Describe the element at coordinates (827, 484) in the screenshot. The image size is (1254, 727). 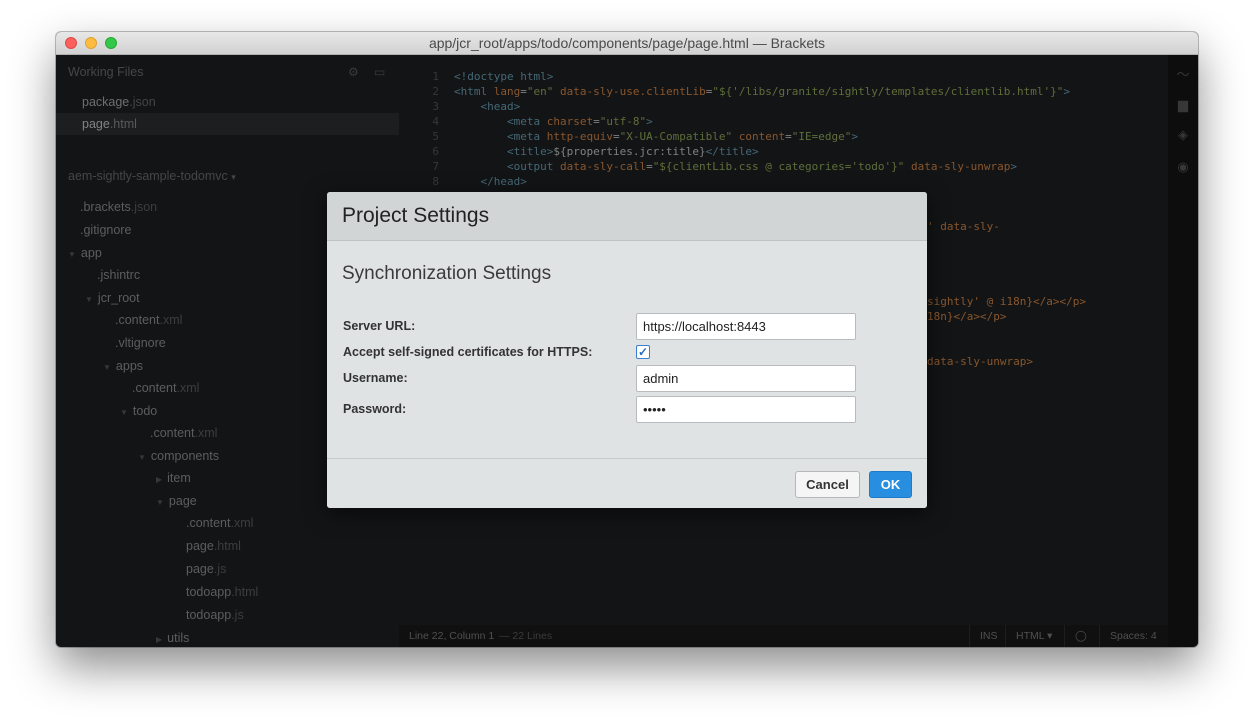
I see `cancel-button: Cancel` at that location.